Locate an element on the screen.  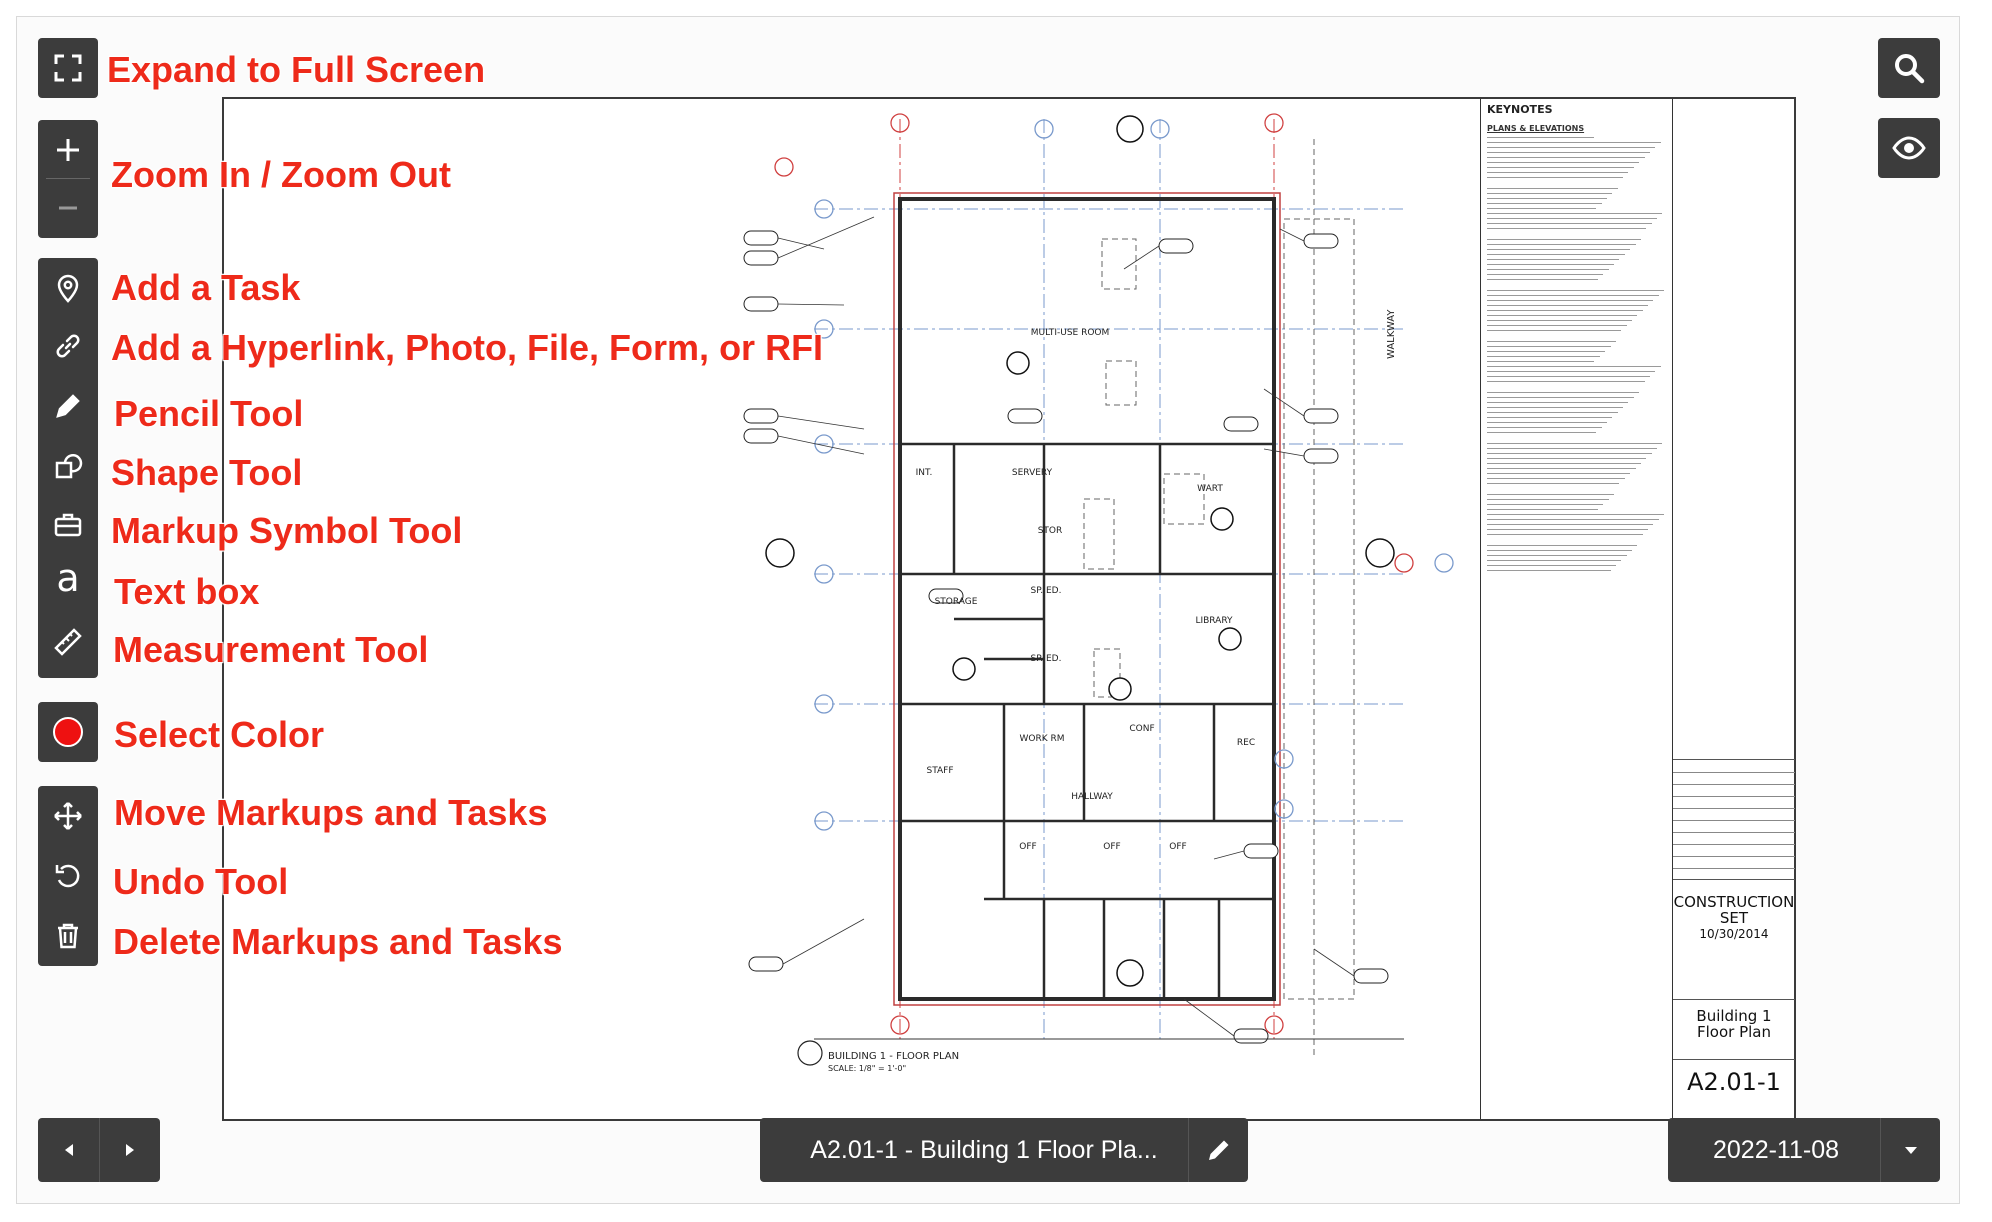
annotation-task: Add a Task is located at coordinates (206, 287).